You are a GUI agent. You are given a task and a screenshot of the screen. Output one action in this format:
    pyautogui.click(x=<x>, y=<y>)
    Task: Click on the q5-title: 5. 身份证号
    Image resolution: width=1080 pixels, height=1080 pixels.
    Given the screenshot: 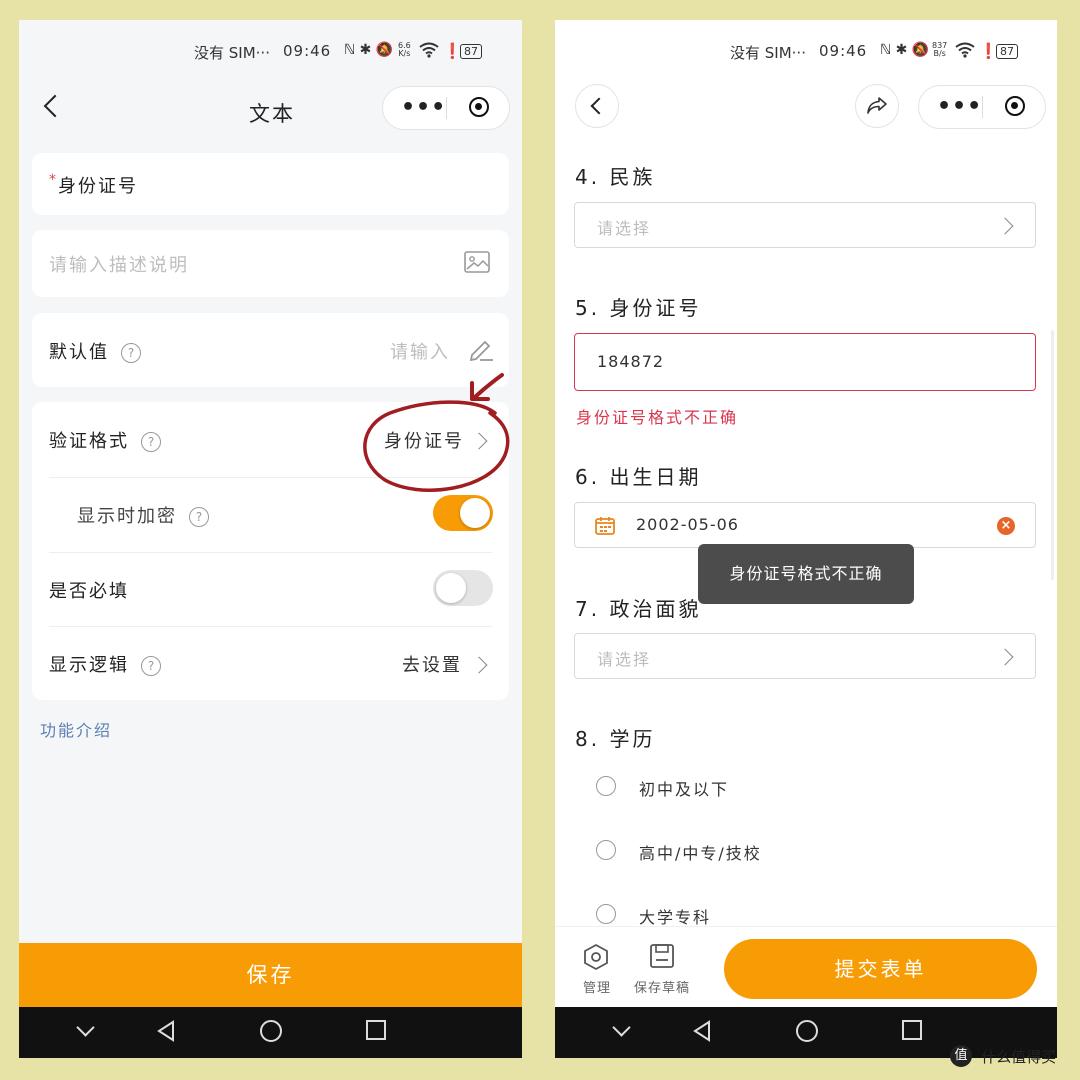 What is the action you would take?
    pyautogui.click(x=638, y=308)
    